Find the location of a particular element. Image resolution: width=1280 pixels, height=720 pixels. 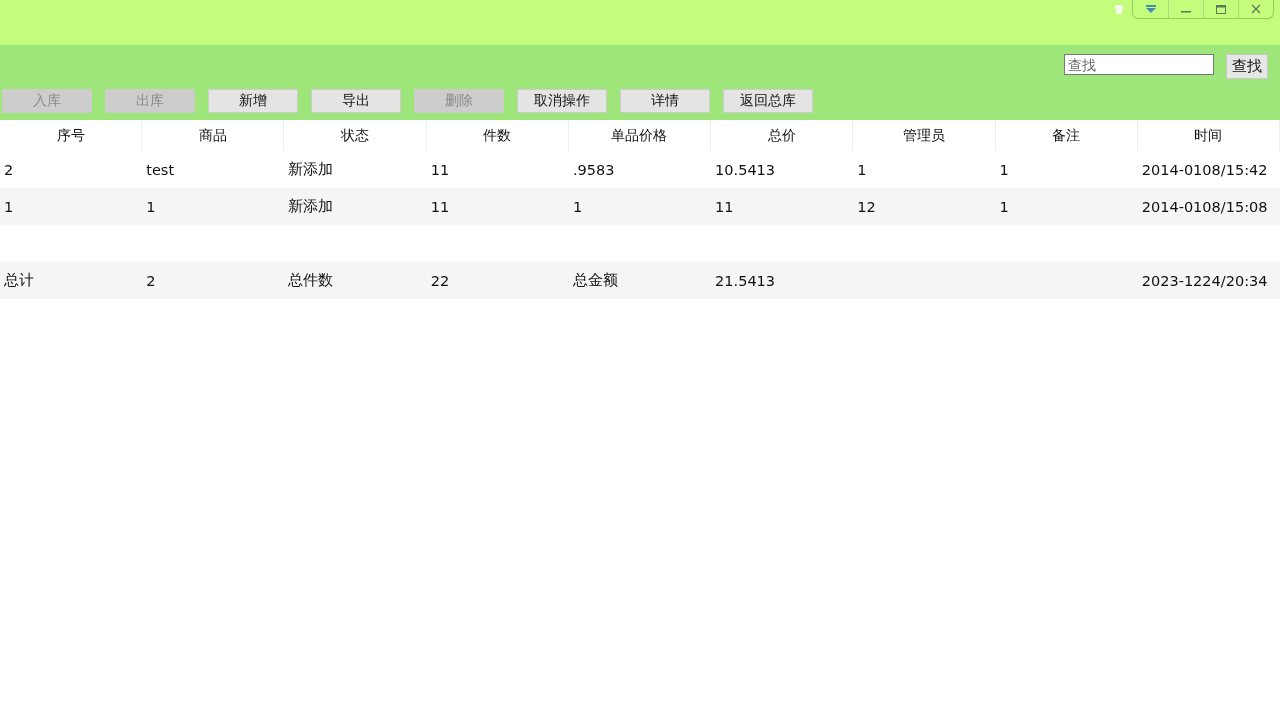

table-cell: 总金额 is located at coordinates (595, 280).